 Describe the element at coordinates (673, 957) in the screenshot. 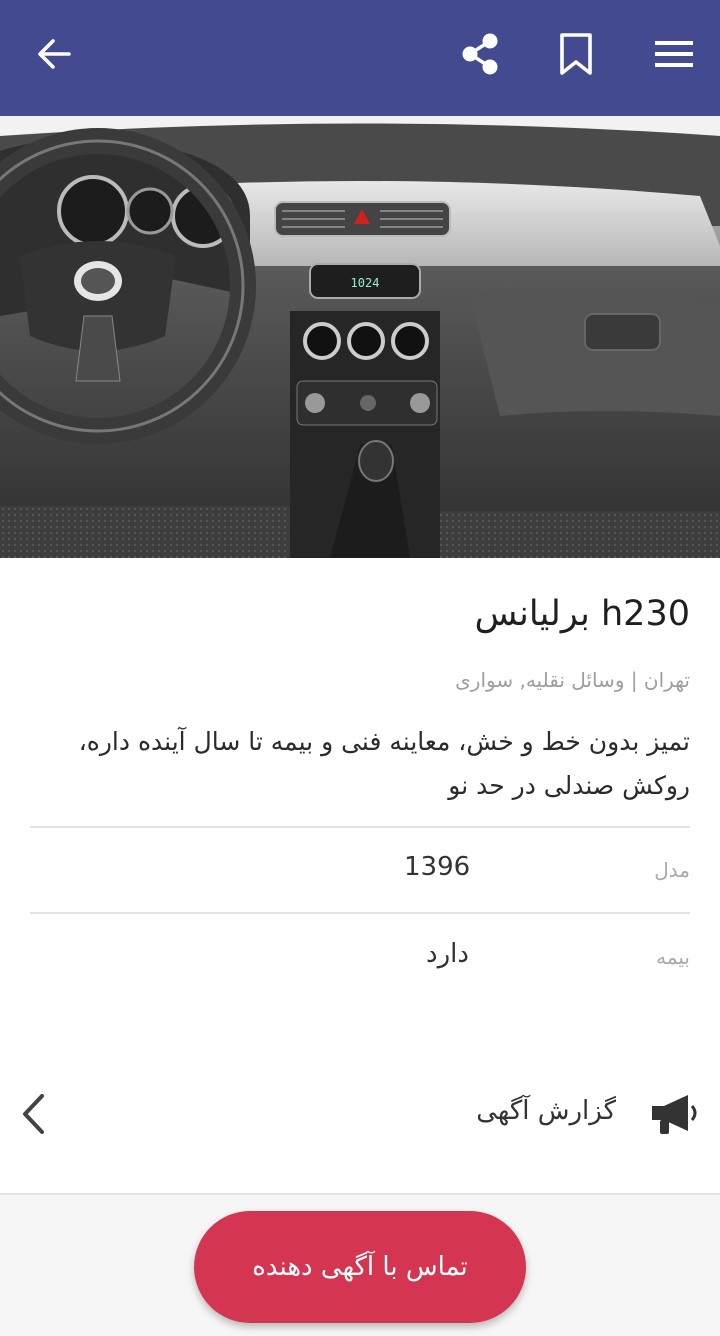

I see `detail-label-insurance: بیمه` at that location.